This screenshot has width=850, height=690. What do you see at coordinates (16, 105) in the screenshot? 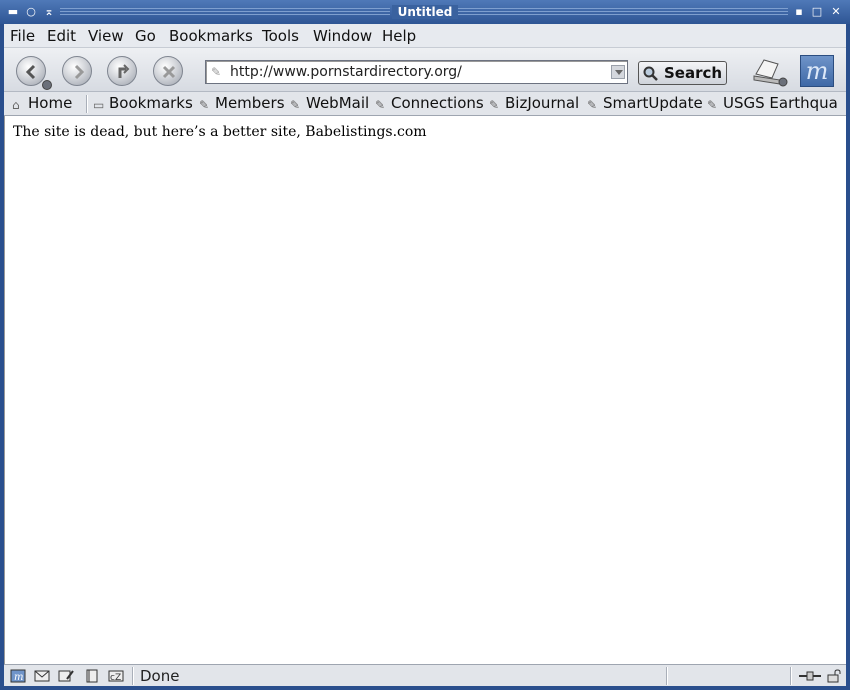
I see `home-icon: ⌂` at bounding box center [16, 105].